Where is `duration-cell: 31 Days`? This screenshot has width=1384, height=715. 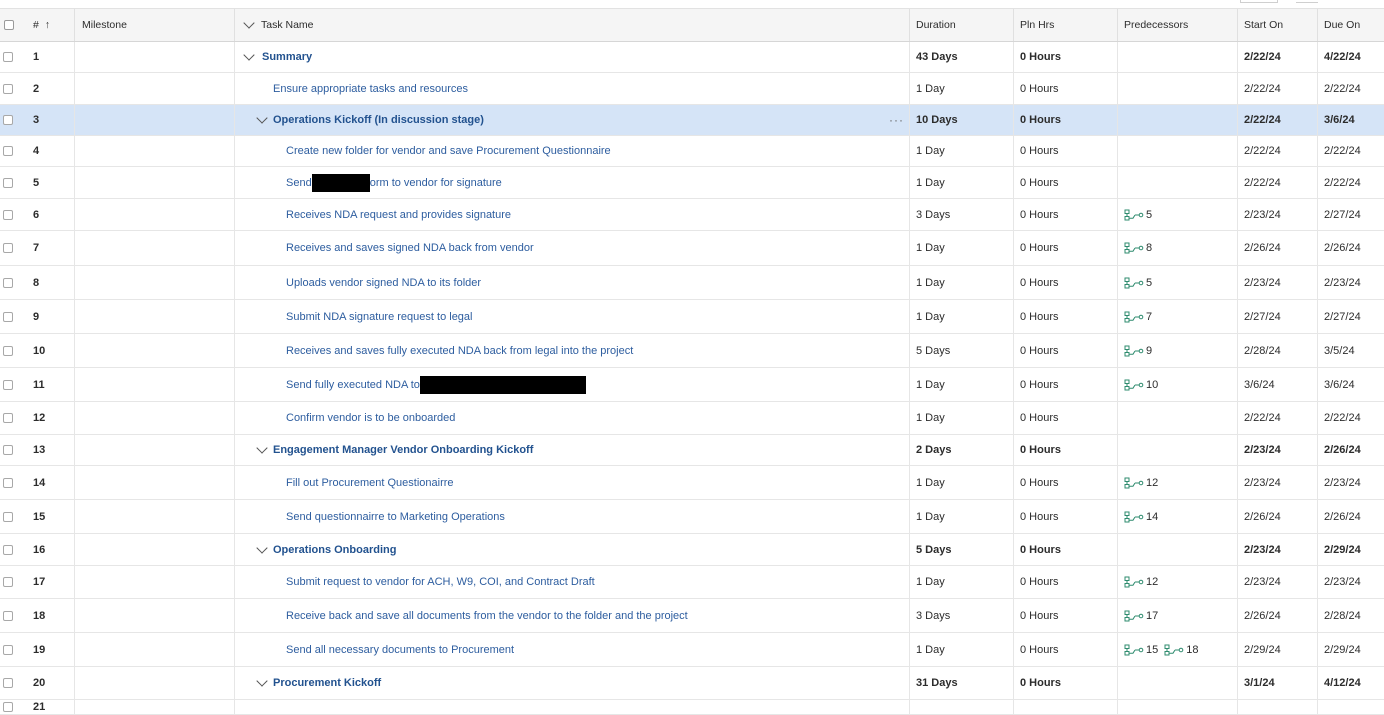
duration-cell: 31 Days is located at coordinates (937, 683).